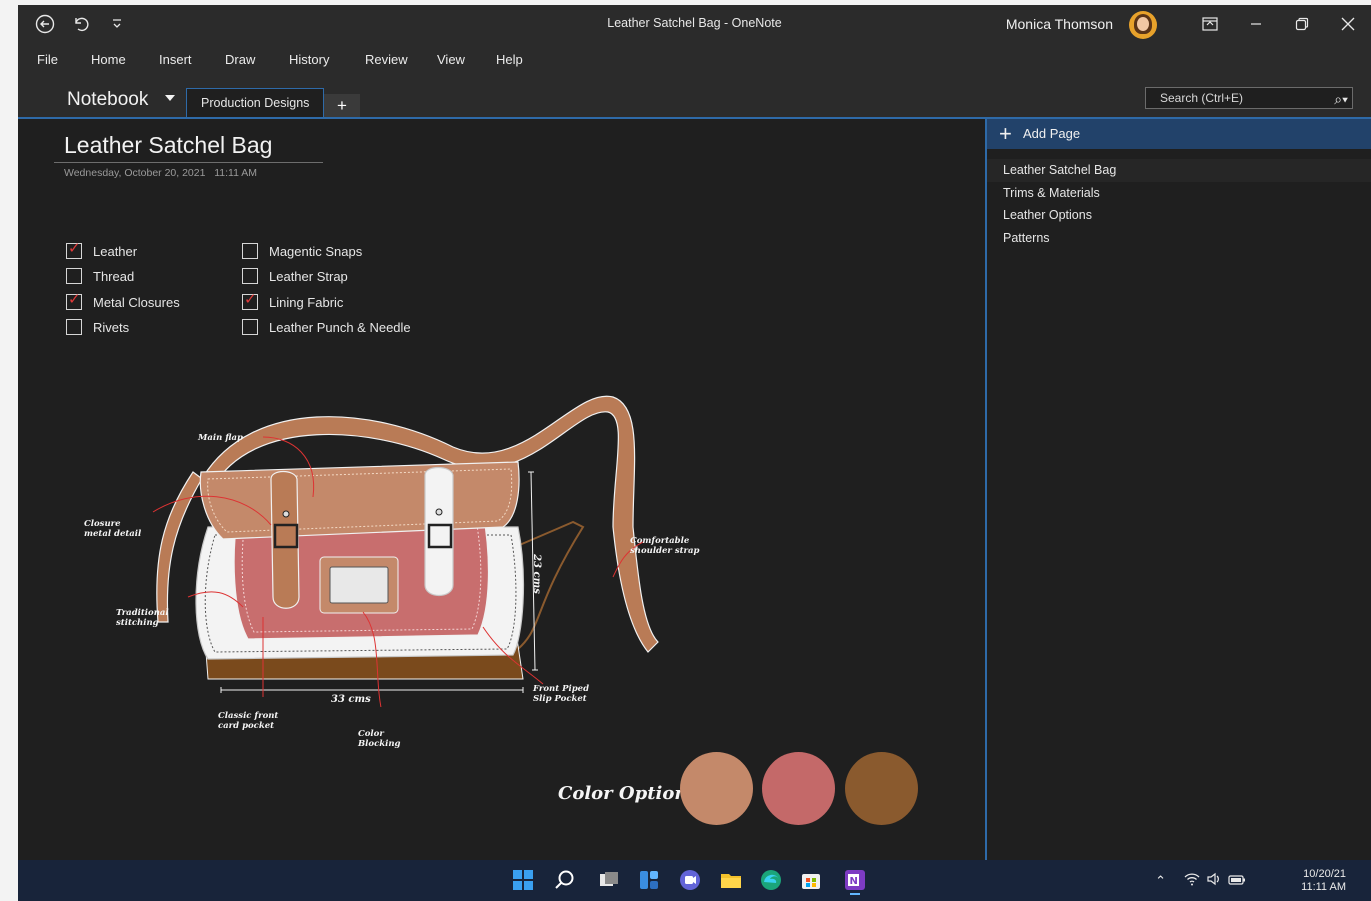 This screenshot has width=1371, height=901. Describe the element at coordinates (175, 59) in the screenshot. I see `menu-insert: Insert` at that location.